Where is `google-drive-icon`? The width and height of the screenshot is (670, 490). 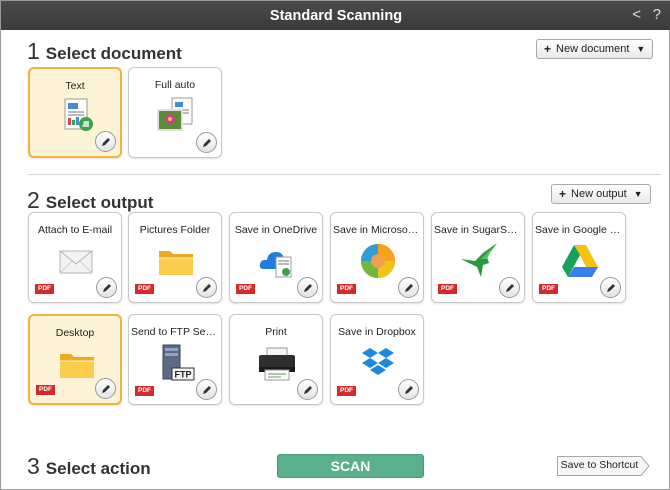
google-drive-icon is located at coordinates (580, 261).